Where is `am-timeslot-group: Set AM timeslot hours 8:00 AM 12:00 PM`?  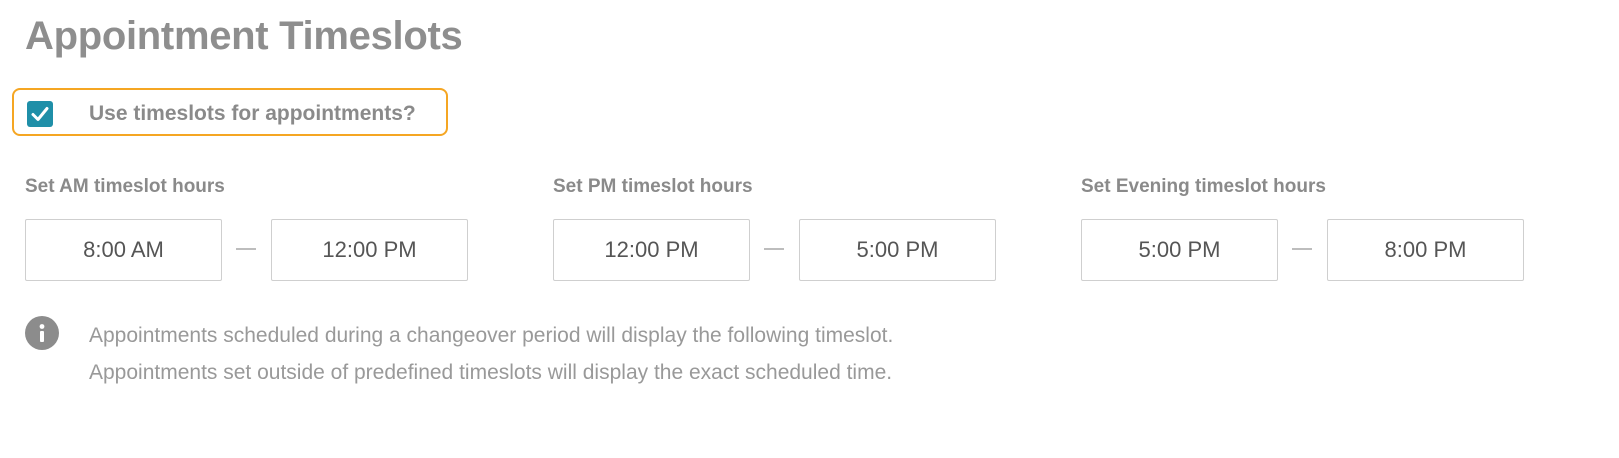 am-timeslot-group: Set AM timeslot hours 8:00 AM 12:00 PM is located at coordinates (246, 228).